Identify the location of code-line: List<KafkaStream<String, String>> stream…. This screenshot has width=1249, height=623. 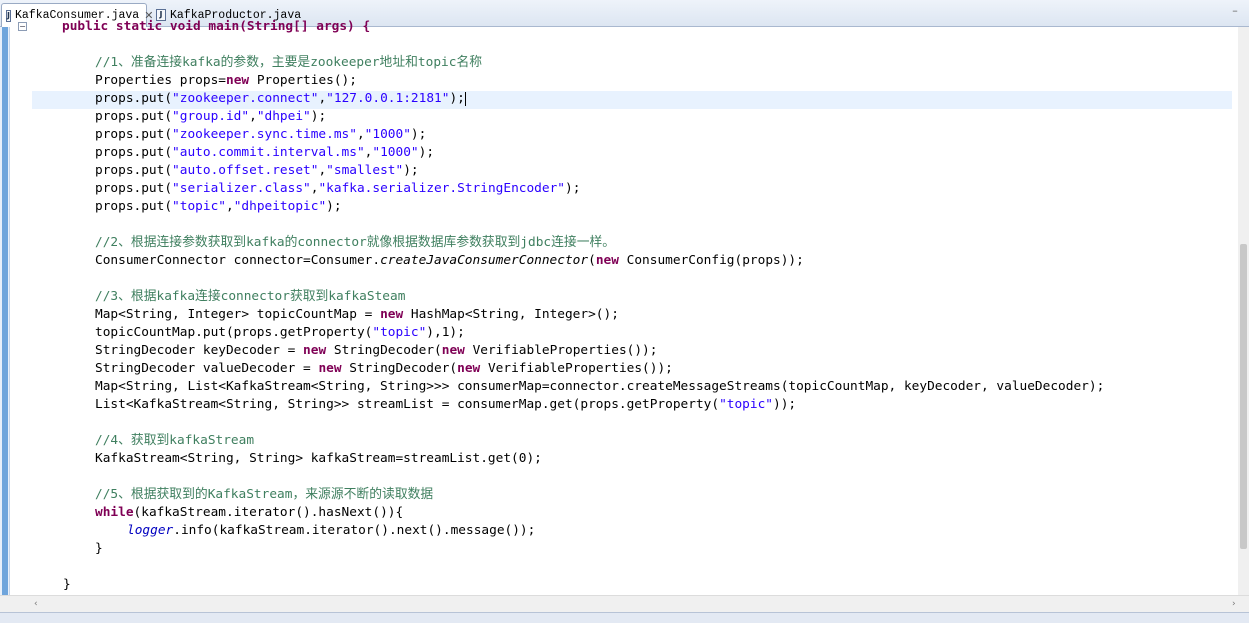
(568, 405).